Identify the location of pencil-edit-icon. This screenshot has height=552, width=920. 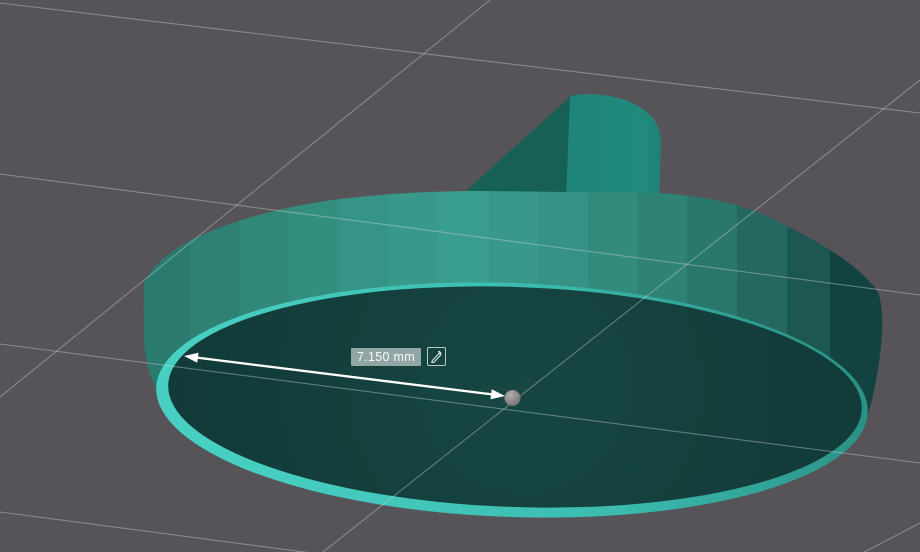
(436, 356).